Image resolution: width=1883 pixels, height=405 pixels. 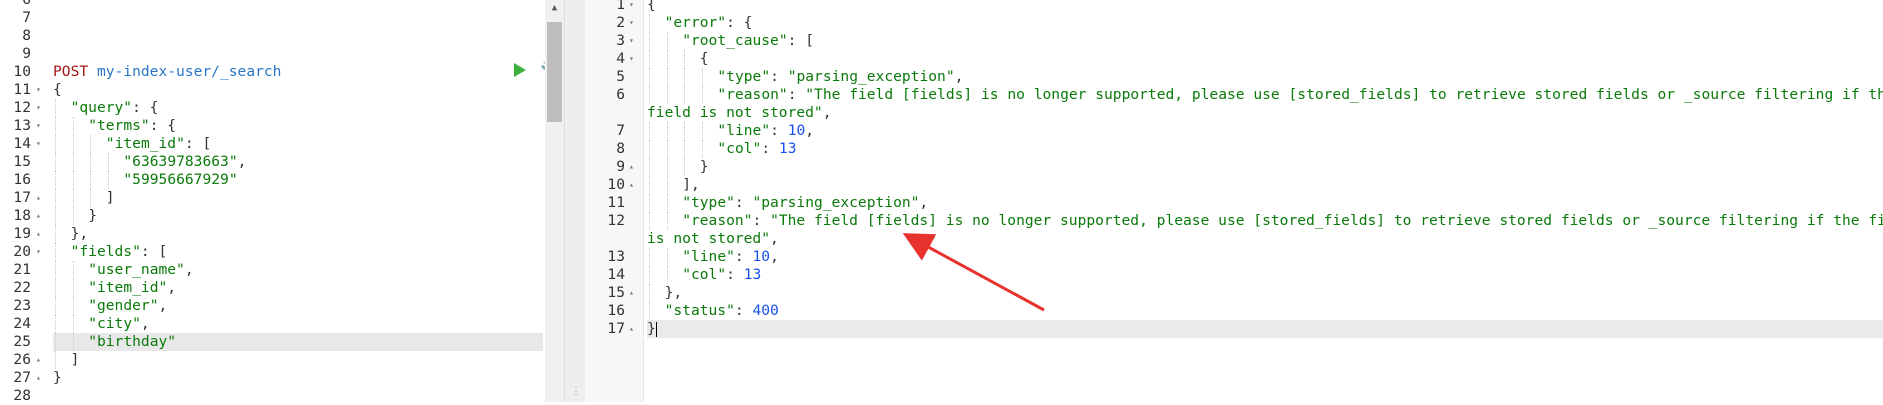 I want to click on code-line: "birthday", so click(x=298, y=342).